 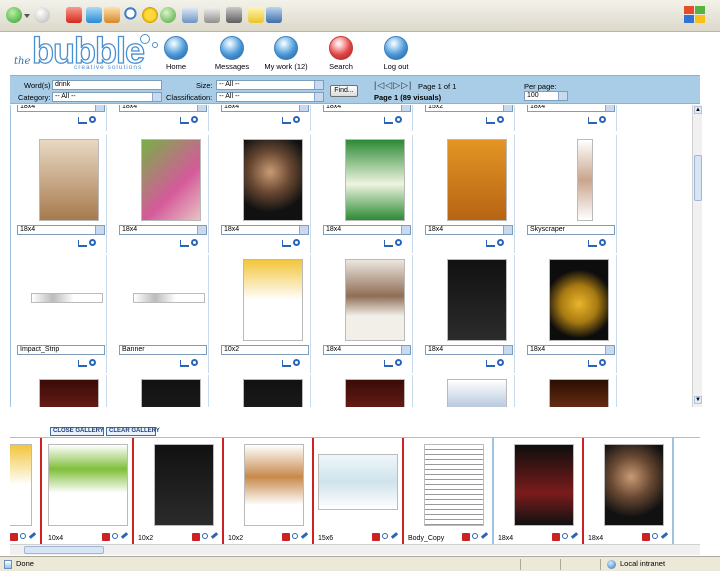 I want to click on clear-gallery-button: CLEAR GALLERY, so click(x=133, y=431).